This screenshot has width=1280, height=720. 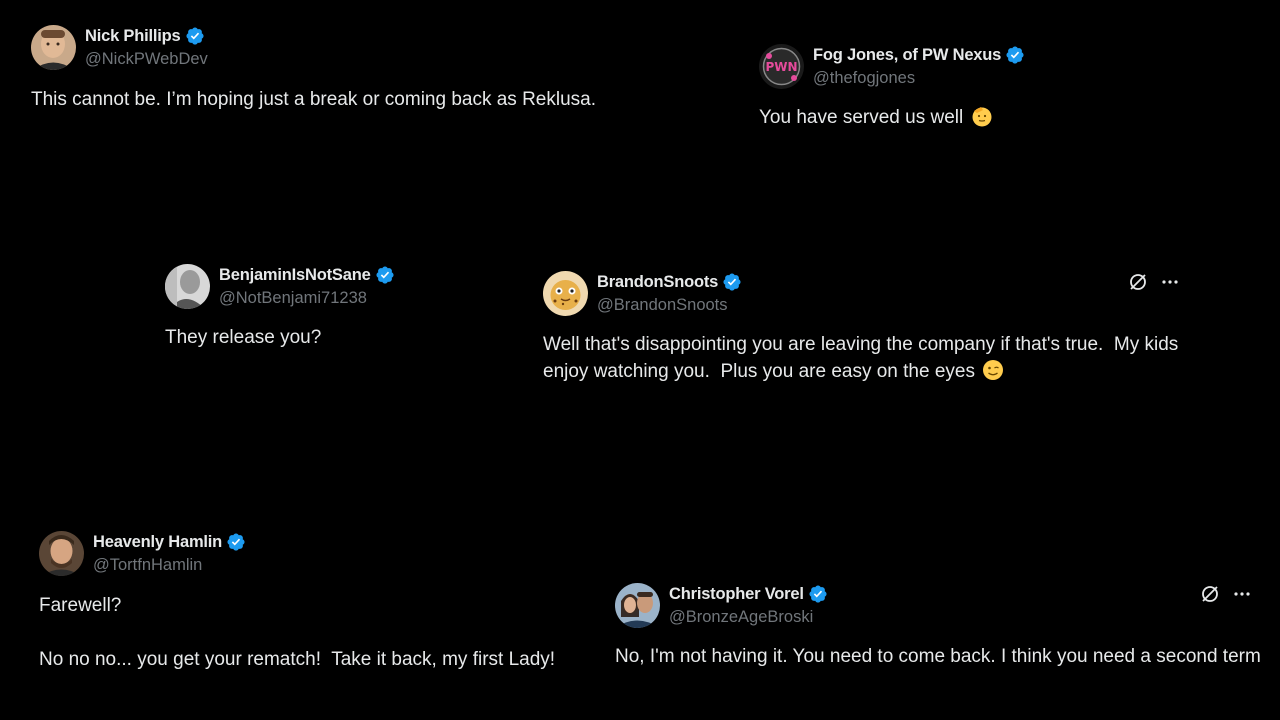 What do you see at coordinates (319, 553) in the screenshot?
I see `tweet-header: Heavenly Hamlin @TortfnHamlin` at bounding box center [319, 553].